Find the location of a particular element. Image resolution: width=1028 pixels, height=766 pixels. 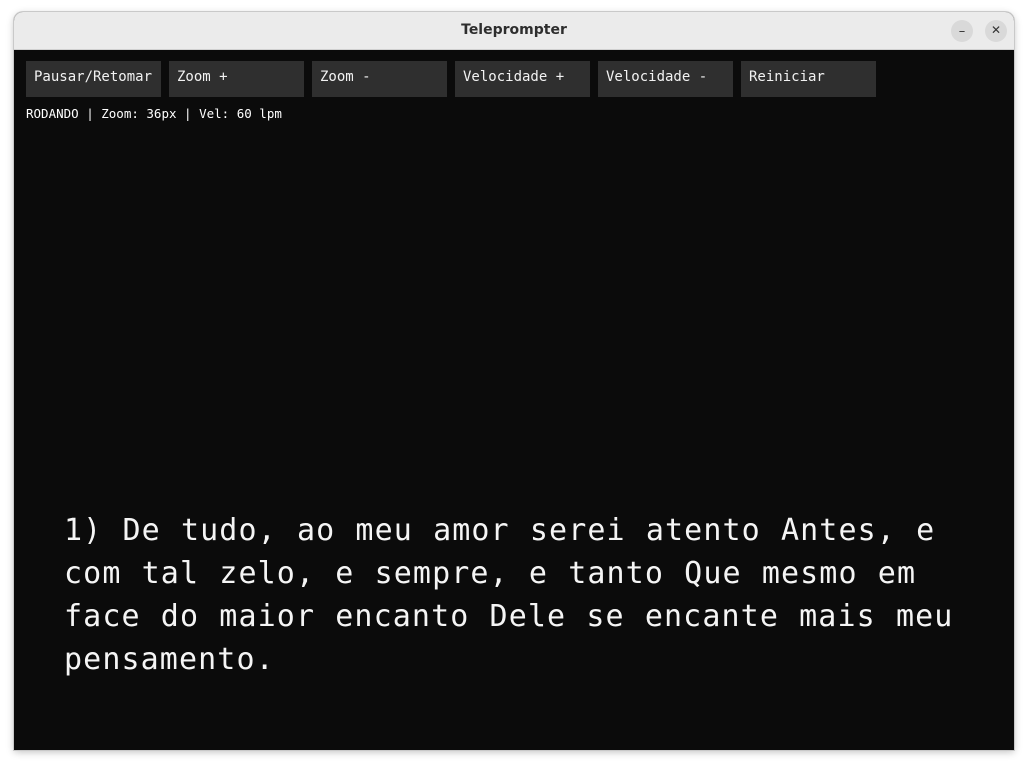

zoom-in-button: Zoom + is located at coordinates (236, 79).